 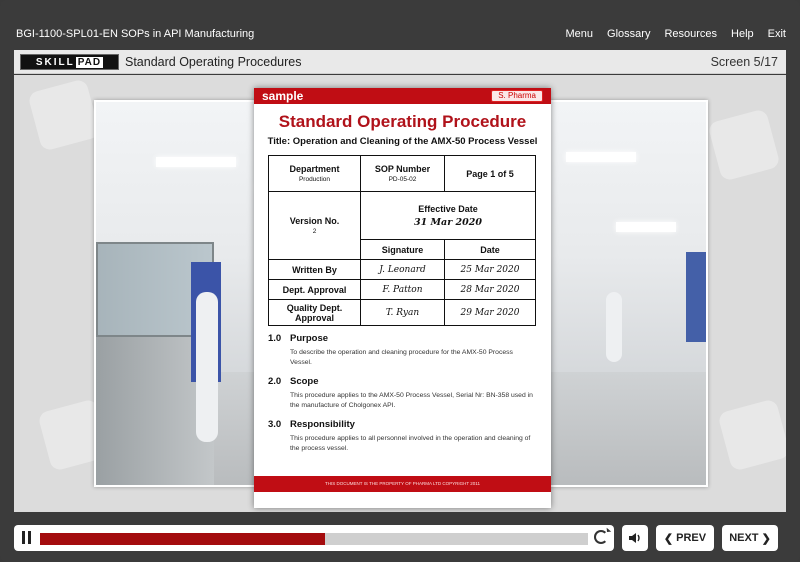 I want to click on screen-counter: Screen 5/17, so click(x=744, y=62).